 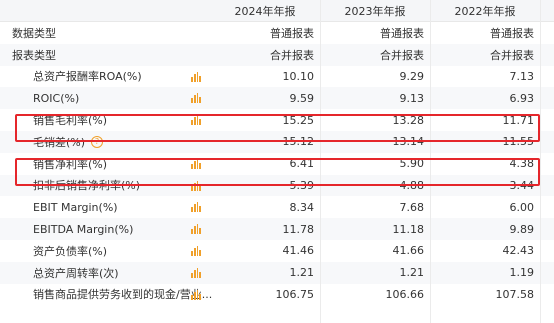 What do you see at coordinates (408, 251) in the screenshot?
I see `value-cell: 41.66` at bounding box center [408, 251].